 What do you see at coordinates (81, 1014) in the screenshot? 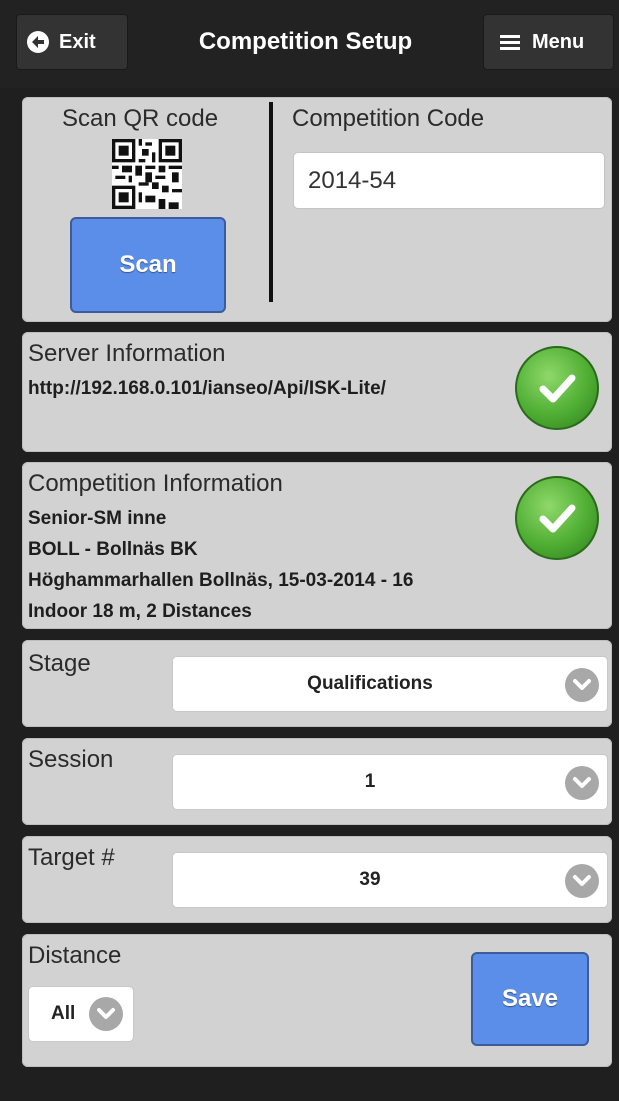
I see `distance-select: All` at bounding box center [81, 1014].